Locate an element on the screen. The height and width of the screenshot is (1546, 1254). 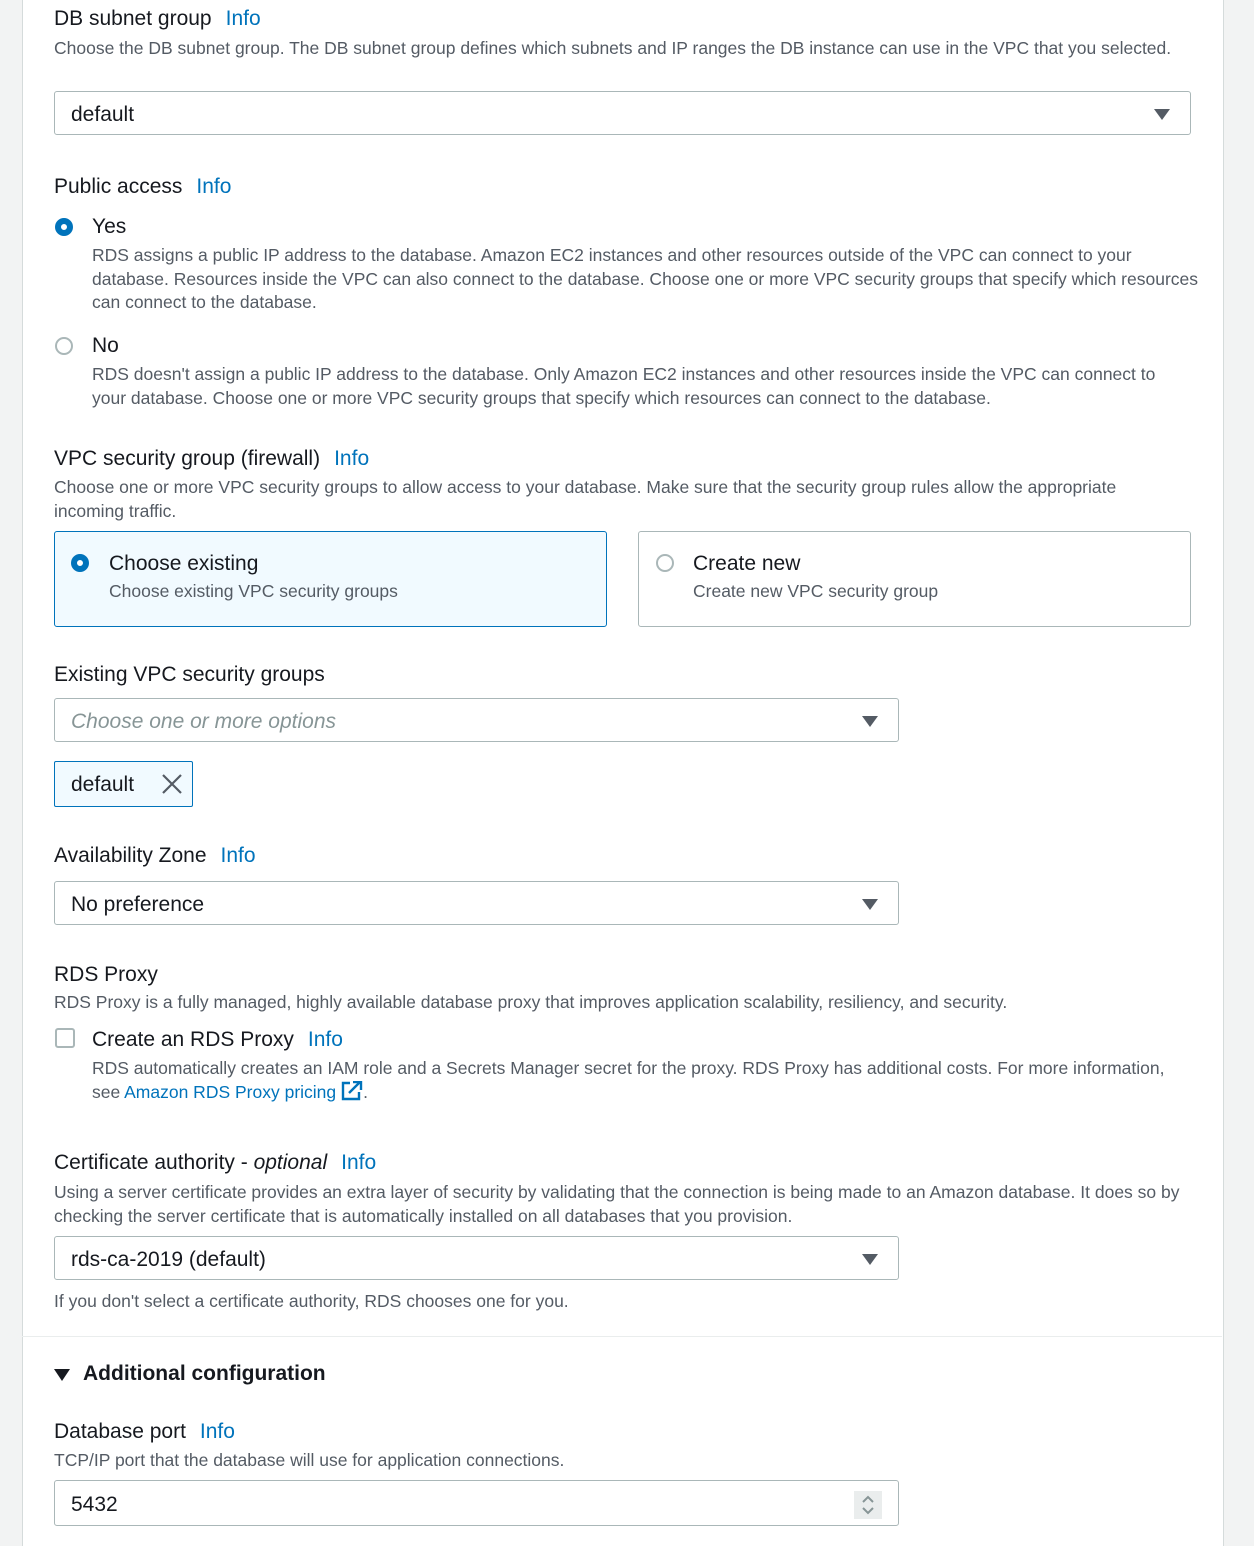
db-subnet-group-select: default is located at coordinates (622, 113).